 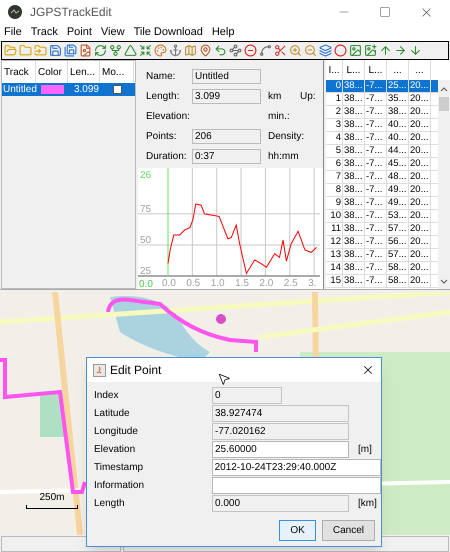 I want to click on scrollbar, so click(x=444, y=184).